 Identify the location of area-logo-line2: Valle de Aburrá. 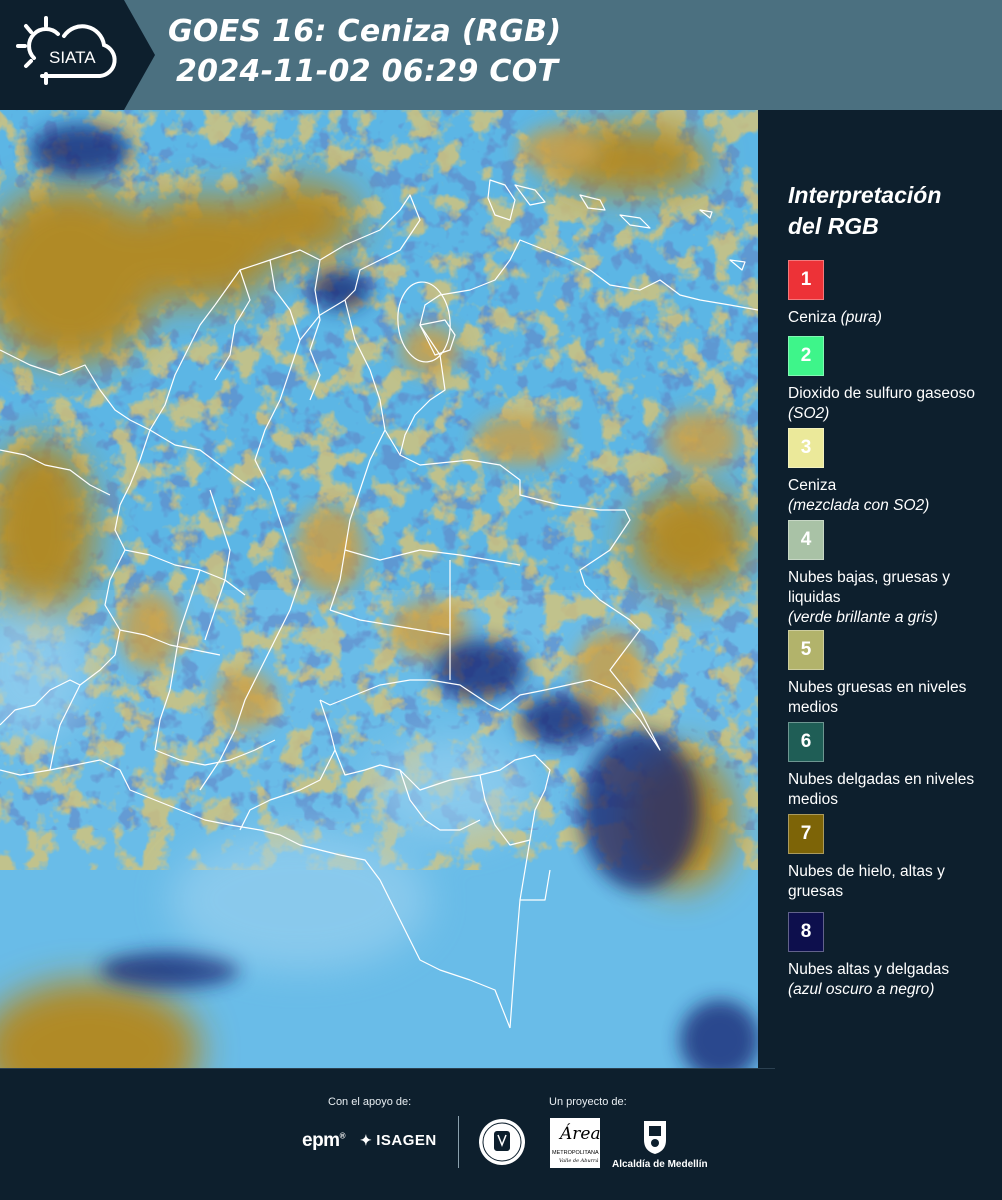
(579, 1161).